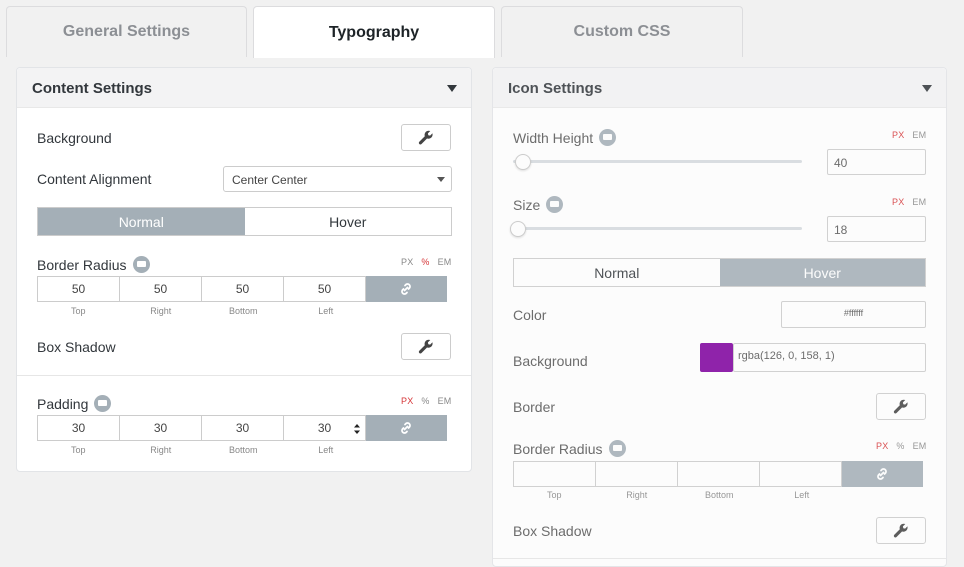 The image size is (964, 567). What do you see at coordinates (853, 314) in the screenshot?
I see `color-input: #ffffff` at bounding box center [853, 314].